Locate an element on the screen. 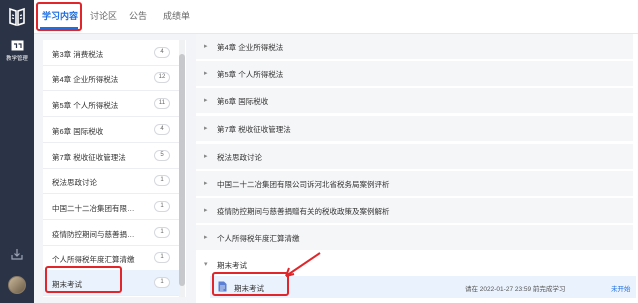  chapter-row: ▸ 中国二十二冶集团有限公司诉河北省税务局案例评析 is located at coordinates (414, 183).